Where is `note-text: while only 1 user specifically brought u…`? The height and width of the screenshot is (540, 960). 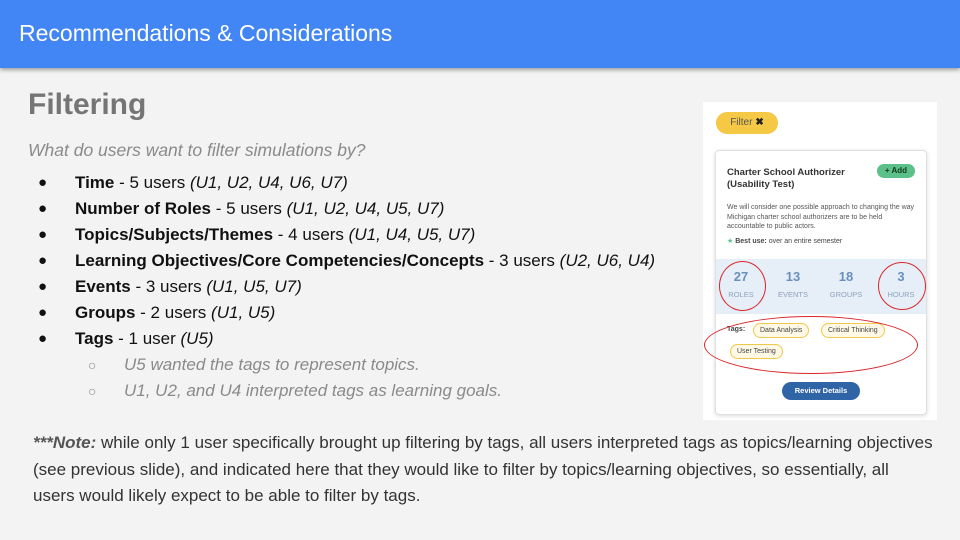 note-text: while only 1 user specifically brought u… is located at coordinates (483, 469).